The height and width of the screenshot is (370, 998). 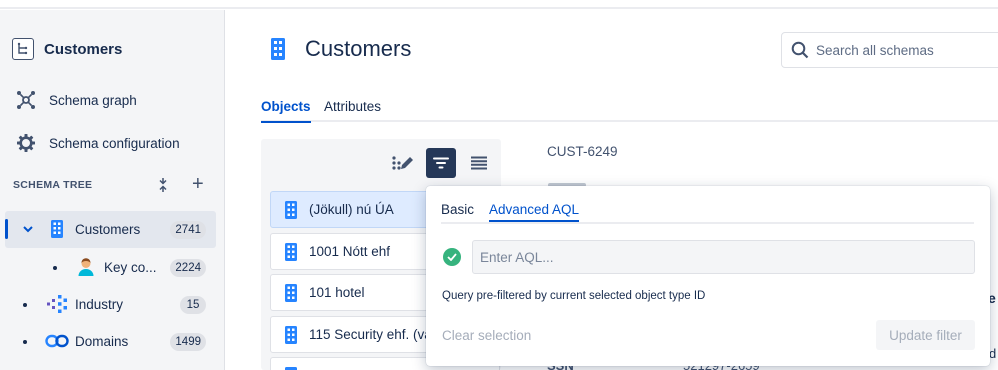 I want to click on schema-graph-icon, so click(x=26, y=100).